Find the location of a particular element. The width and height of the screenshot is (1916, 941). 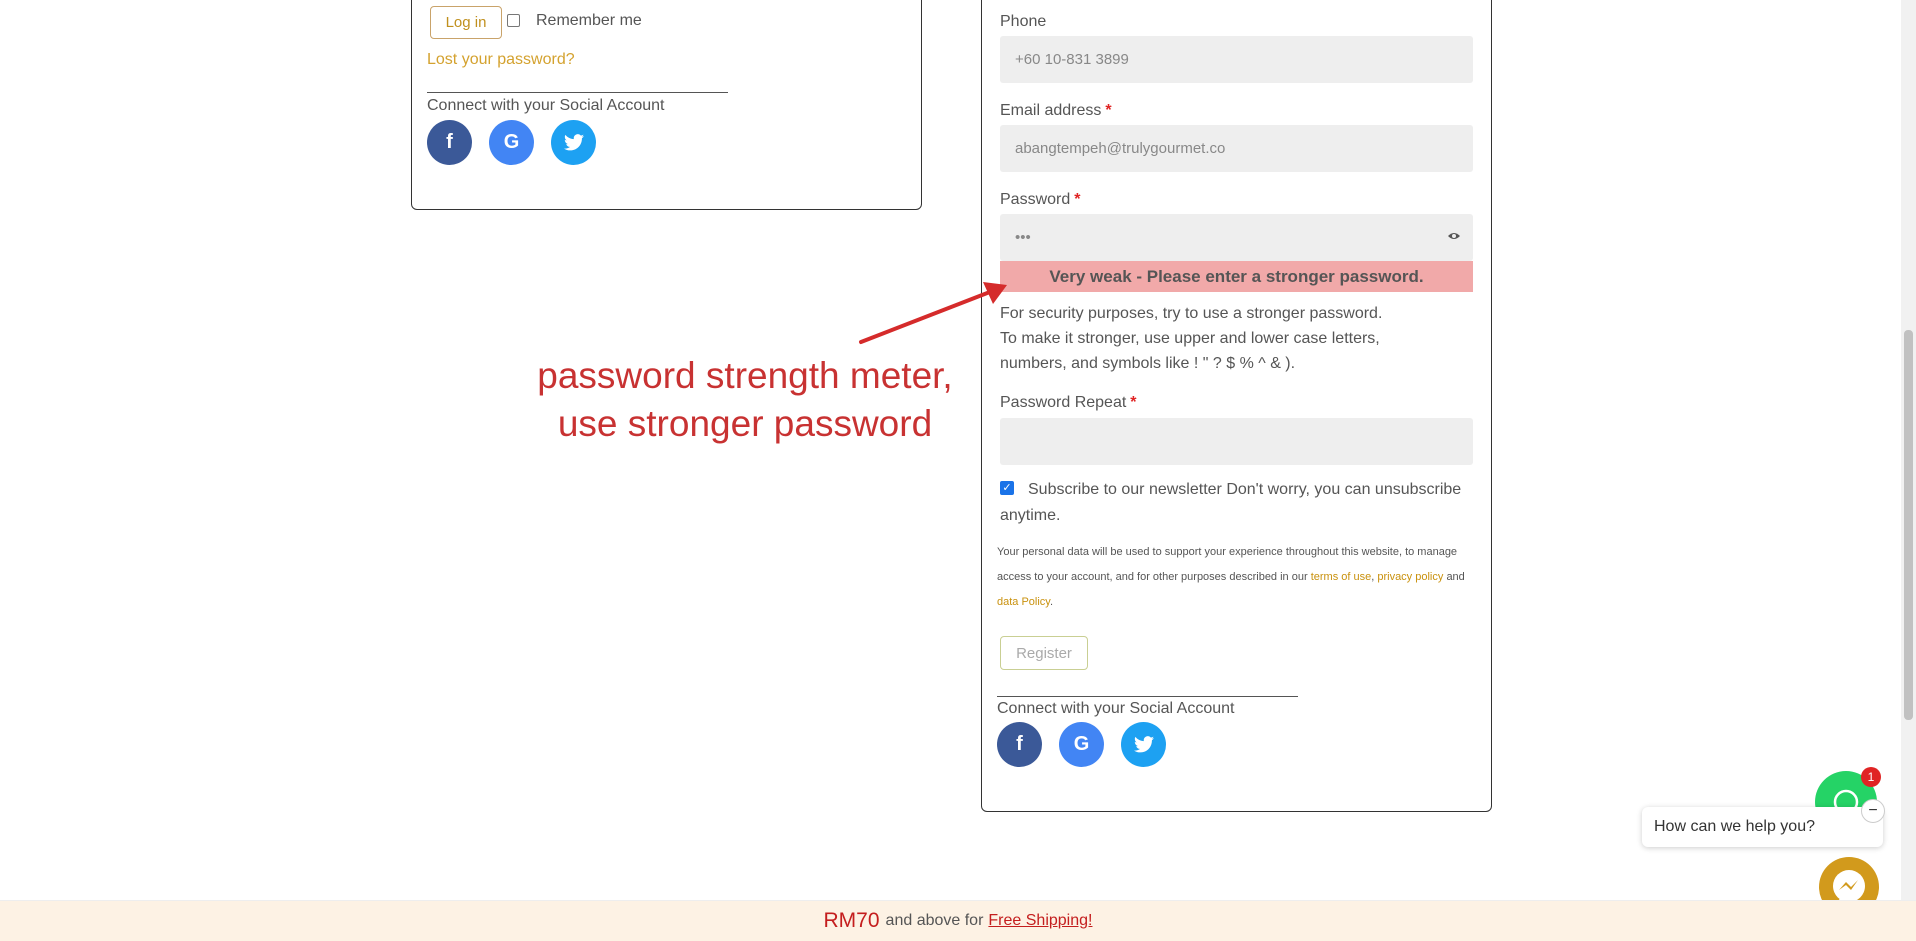

remember-me-checkbox is located at coordinates (513, 20).